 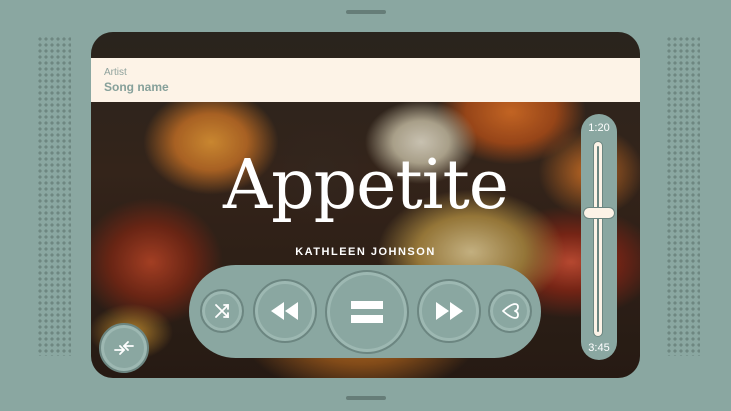 What do you see at coordinates (366, 398) in the screenshot?
I see `bottom-notch` at bounding box center [366, 398].